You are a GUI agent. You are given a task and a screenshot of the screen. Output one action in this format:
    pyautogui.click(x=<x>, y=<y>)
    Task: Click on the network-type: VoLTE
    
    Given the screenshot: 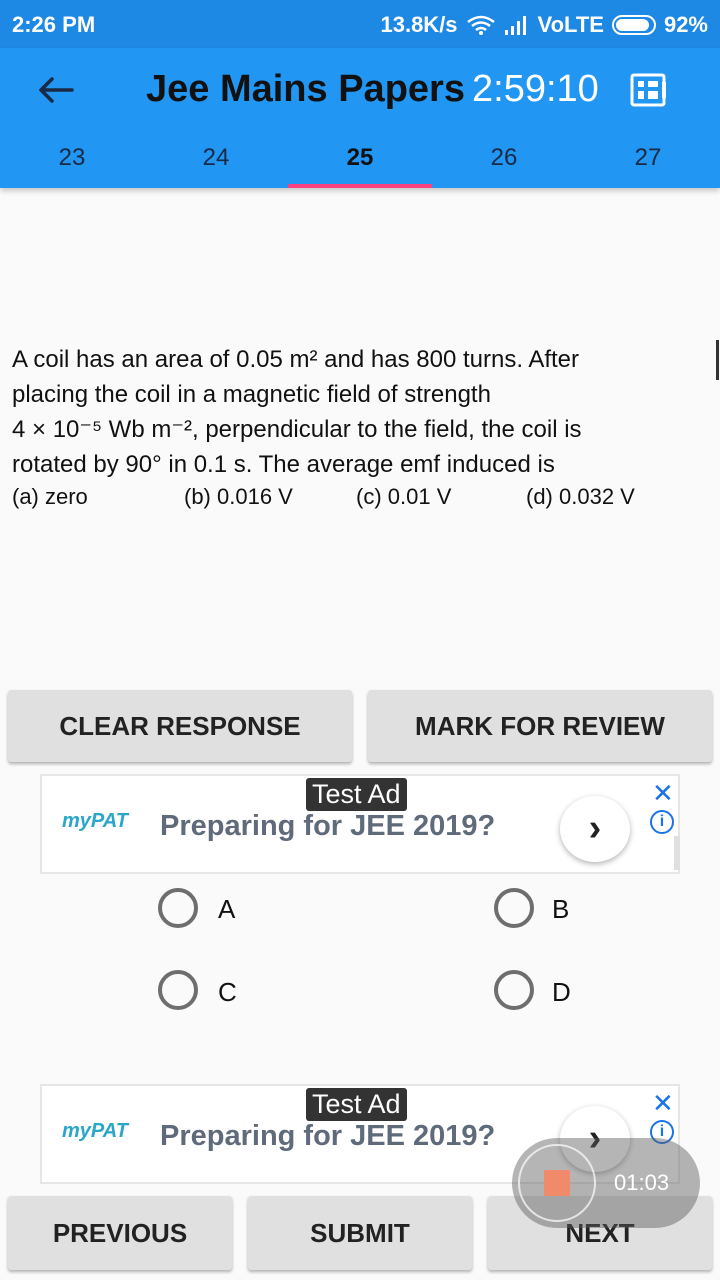 What is the action you would take?
    pyautogui.click(x=570, y=24)
    